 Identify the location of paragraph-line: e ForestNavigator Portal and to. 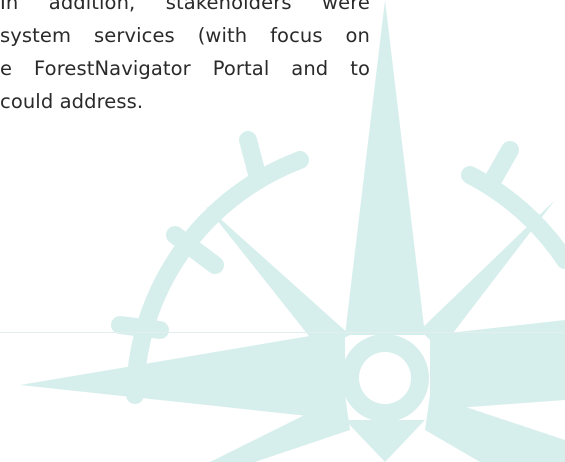
(185, 68).